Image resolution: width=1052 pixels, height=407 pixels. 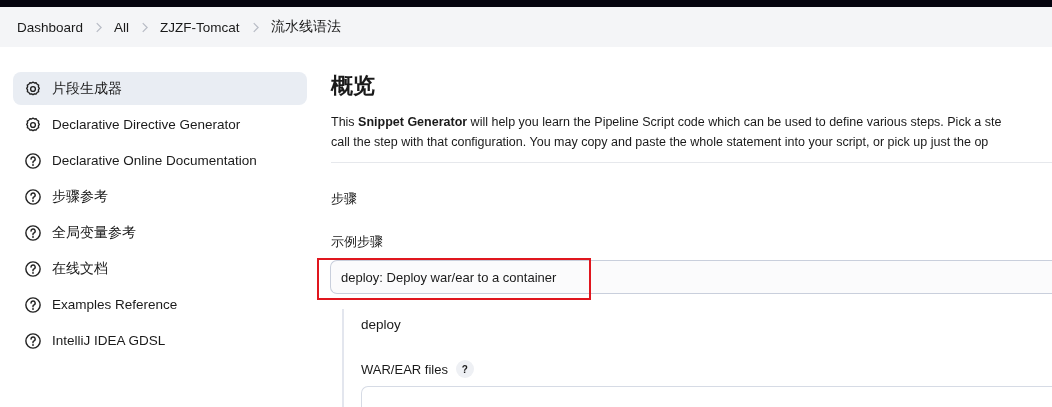 I want to click on sidebar-item: 步骤参考, so click(x=160, y=196).